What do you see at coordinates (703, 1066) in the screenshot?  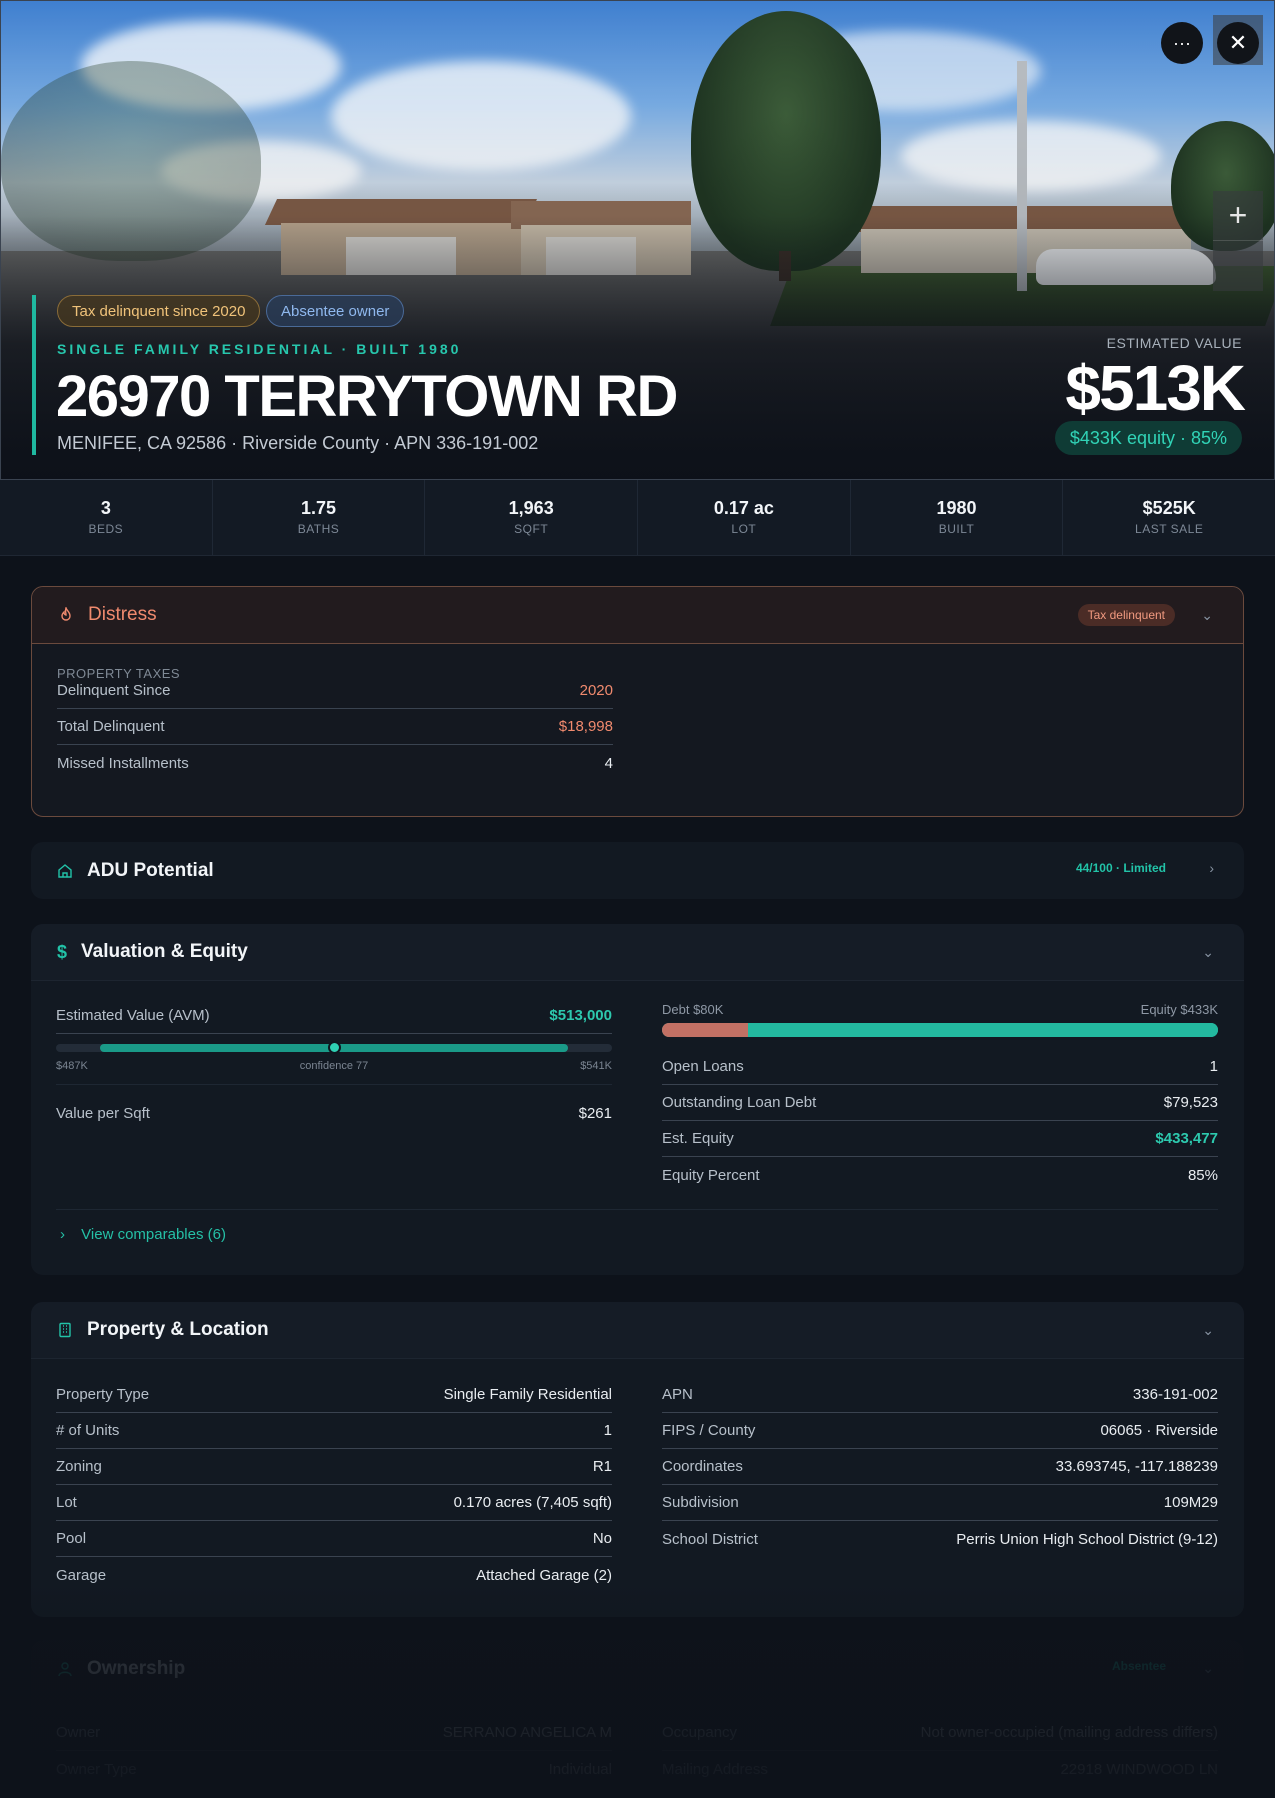 I see `row-label: Open Loans` at bounding box center [703, 1066].